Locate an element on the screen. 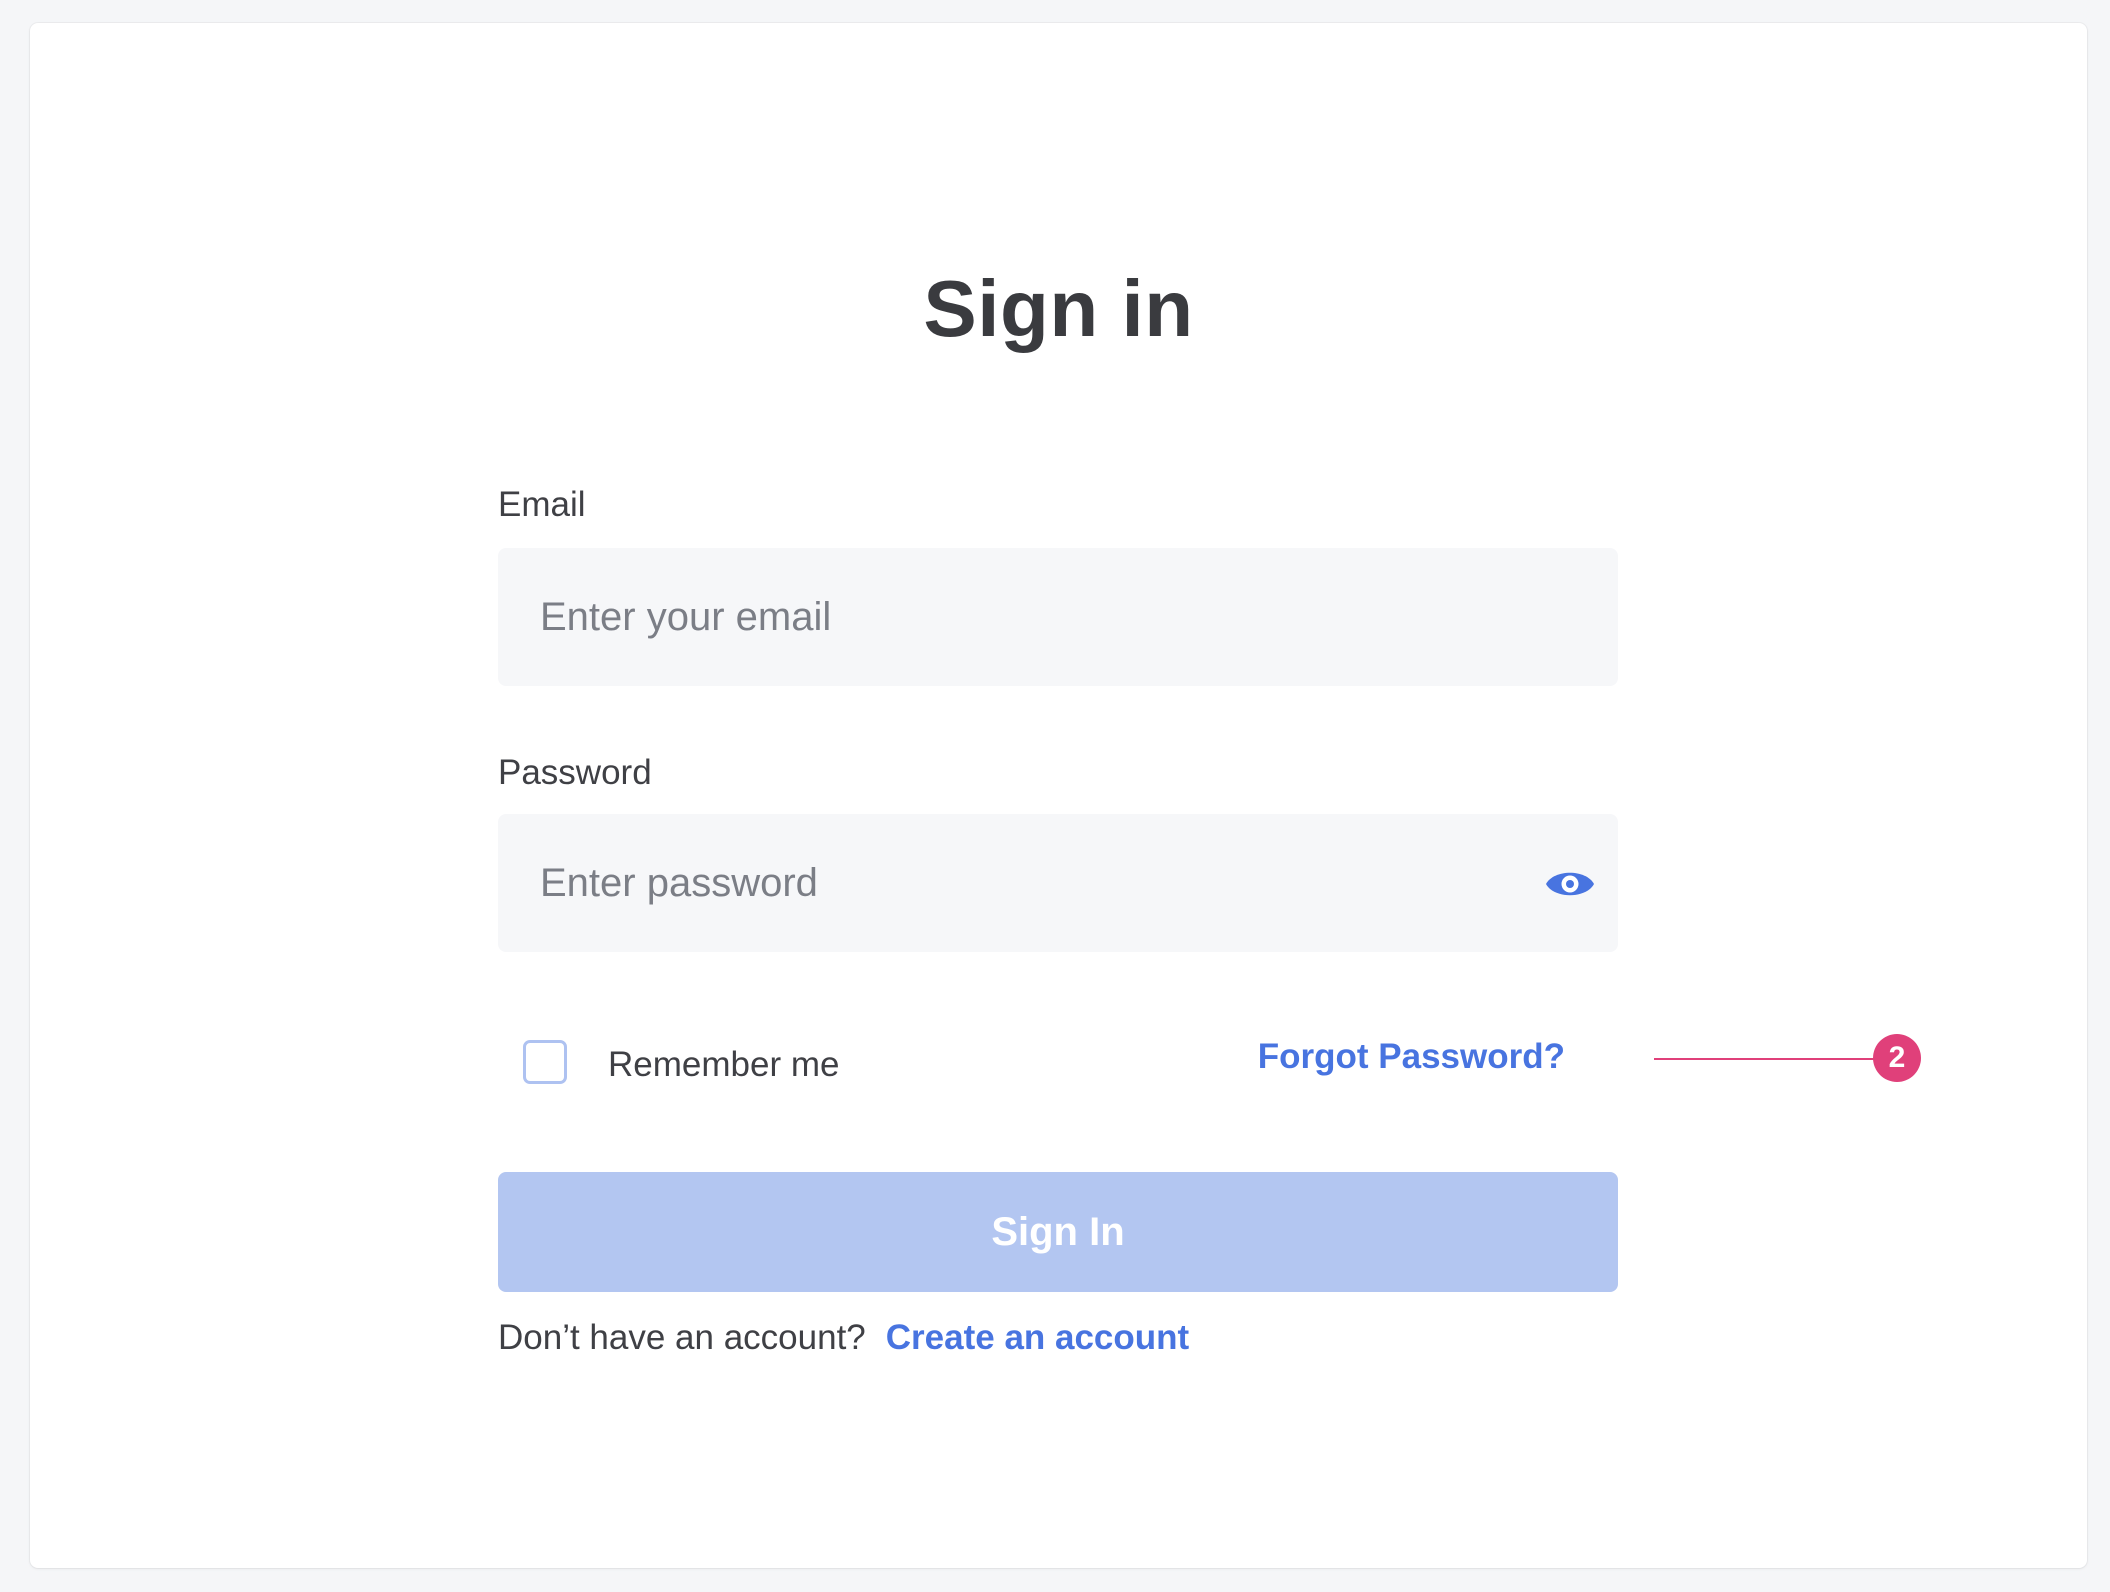 The height and width of the screenshot is (1592, 2110). page-title: Sign in is located at coordinates (1058, 308).